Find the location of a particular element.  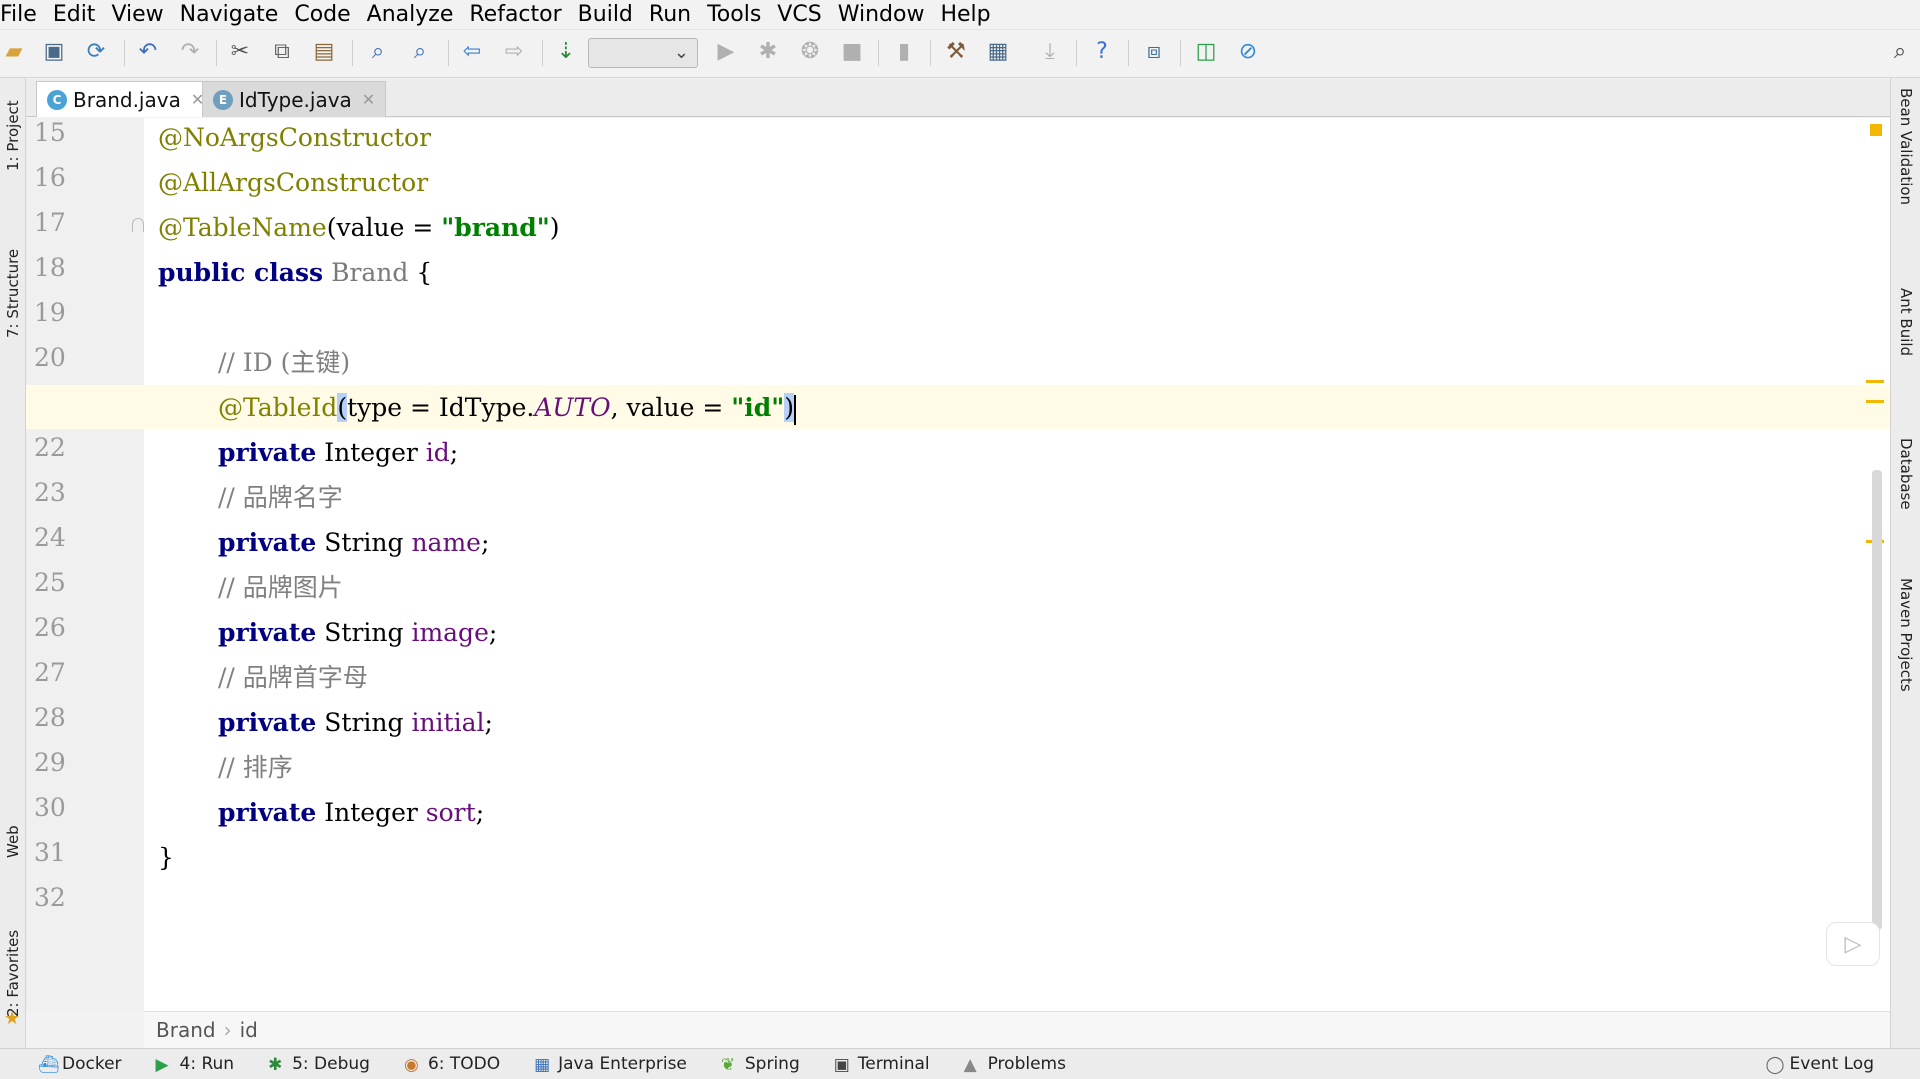

monitor-icon: ◫ is located at coordinates (1206, 52).